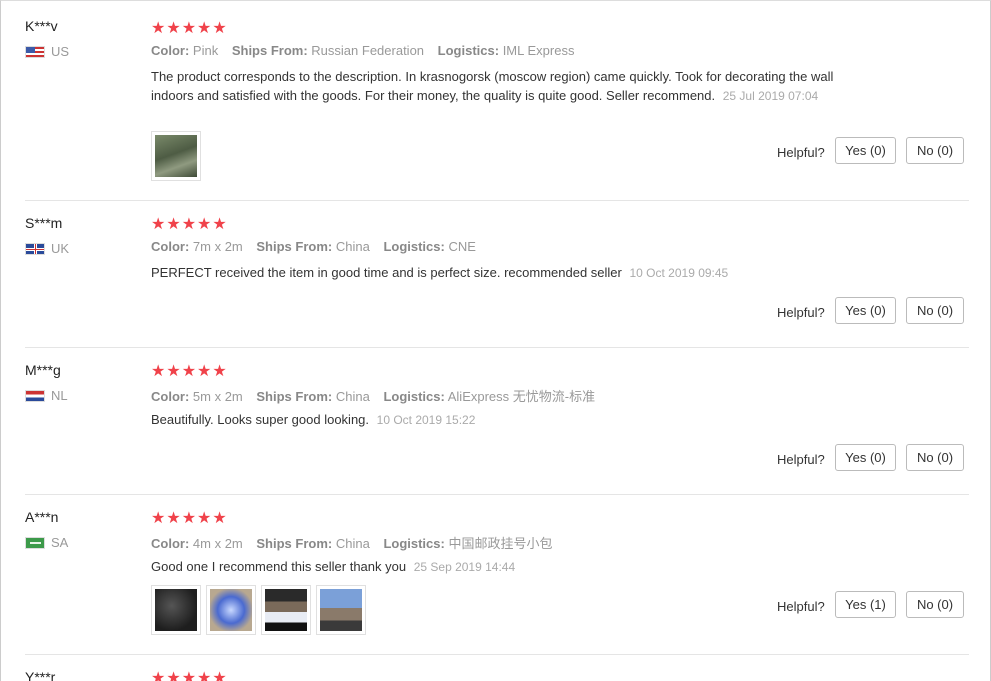  I want to click on color-value: 4m x 2m, so click(217, 543).